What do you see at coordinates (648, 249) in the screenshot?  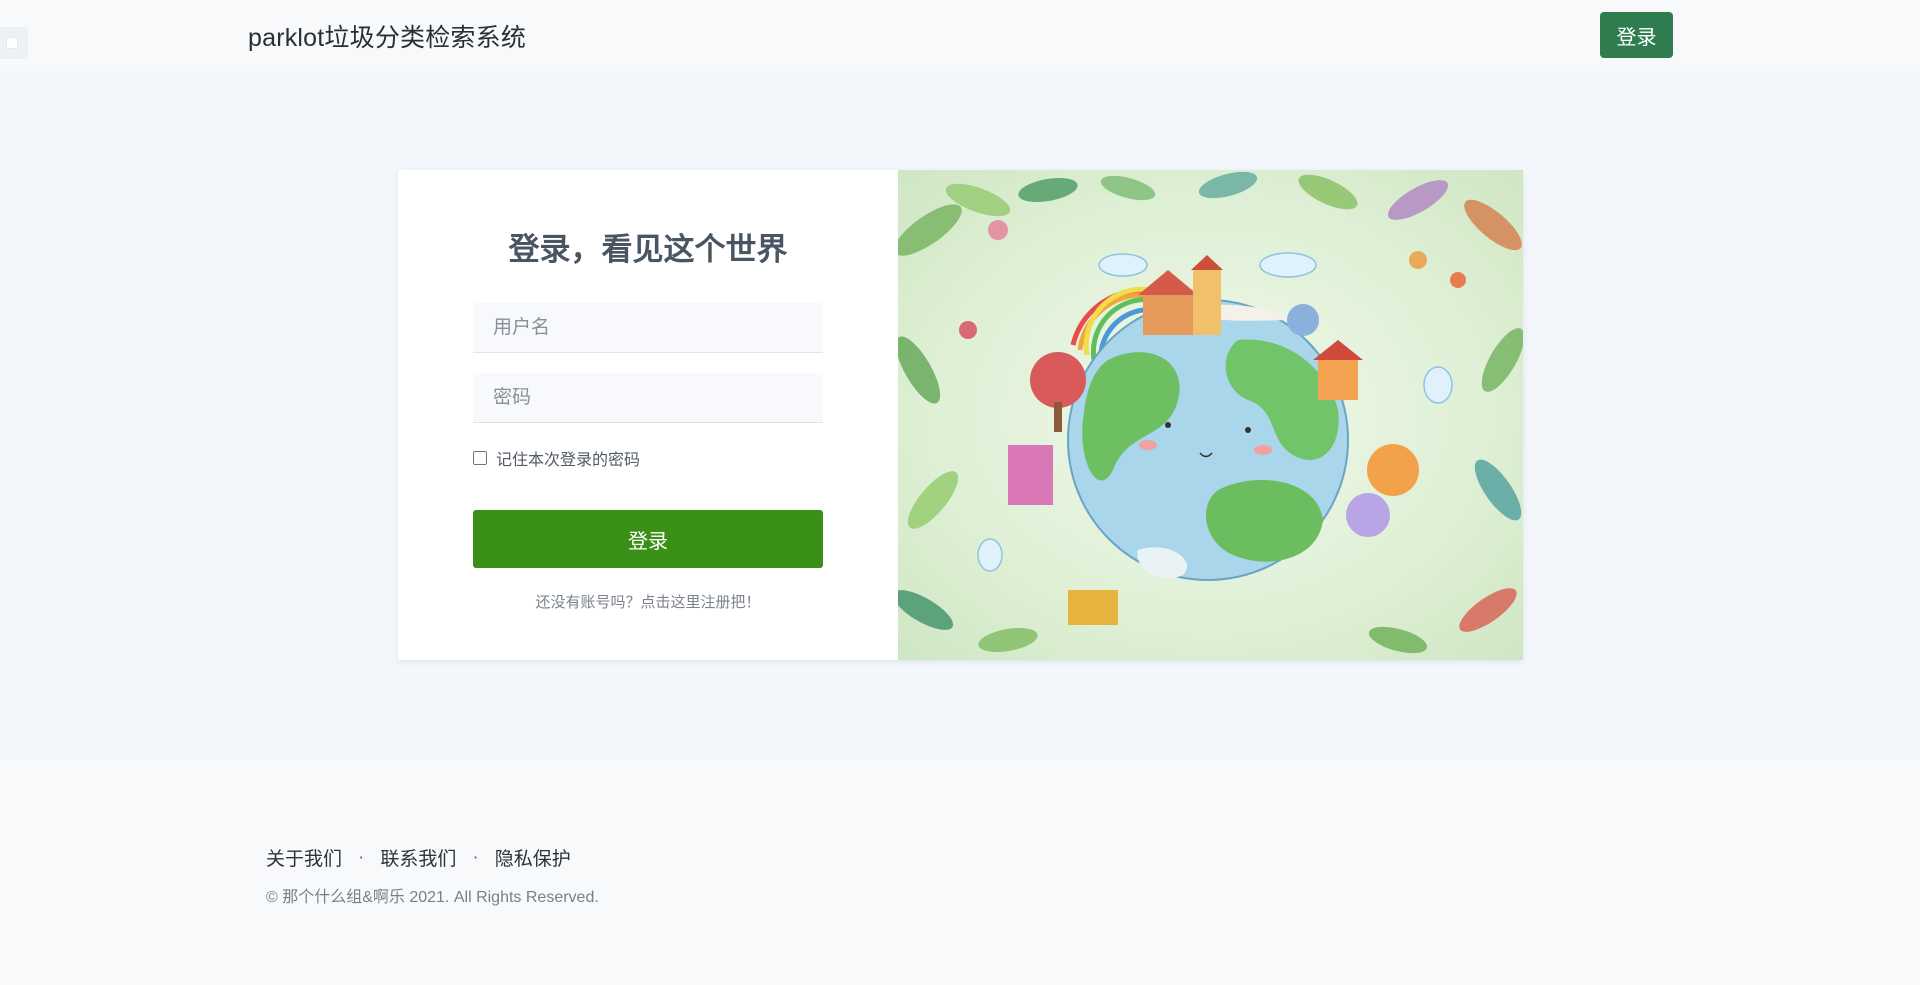 I see `form-title: 登录，看见这个世界` at bounding box center [648, 249].